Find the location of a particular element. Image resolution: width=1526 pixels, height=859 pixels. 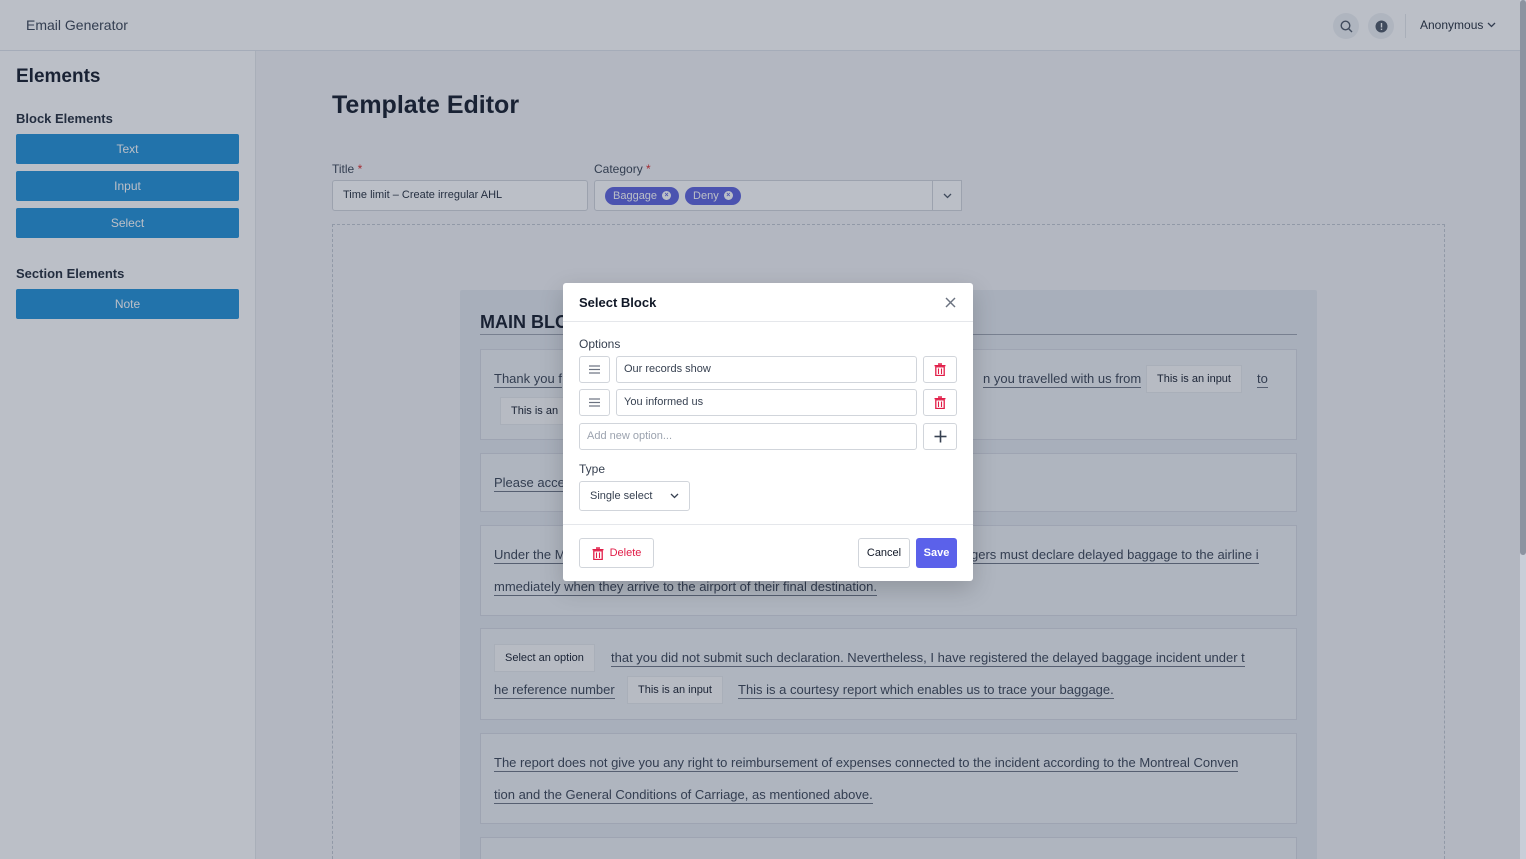

plus-icon is located at coordinates (940, 436).